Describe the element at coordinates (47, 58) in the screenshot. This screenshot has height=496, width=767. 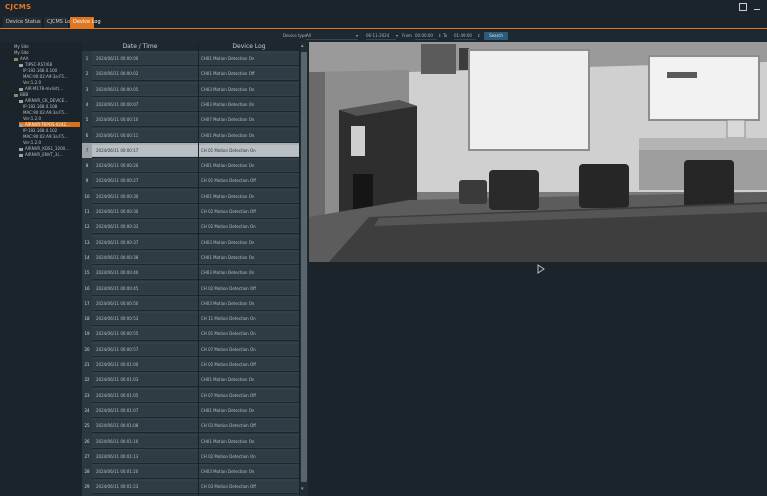
I see `tree-node: AAA` at that location.